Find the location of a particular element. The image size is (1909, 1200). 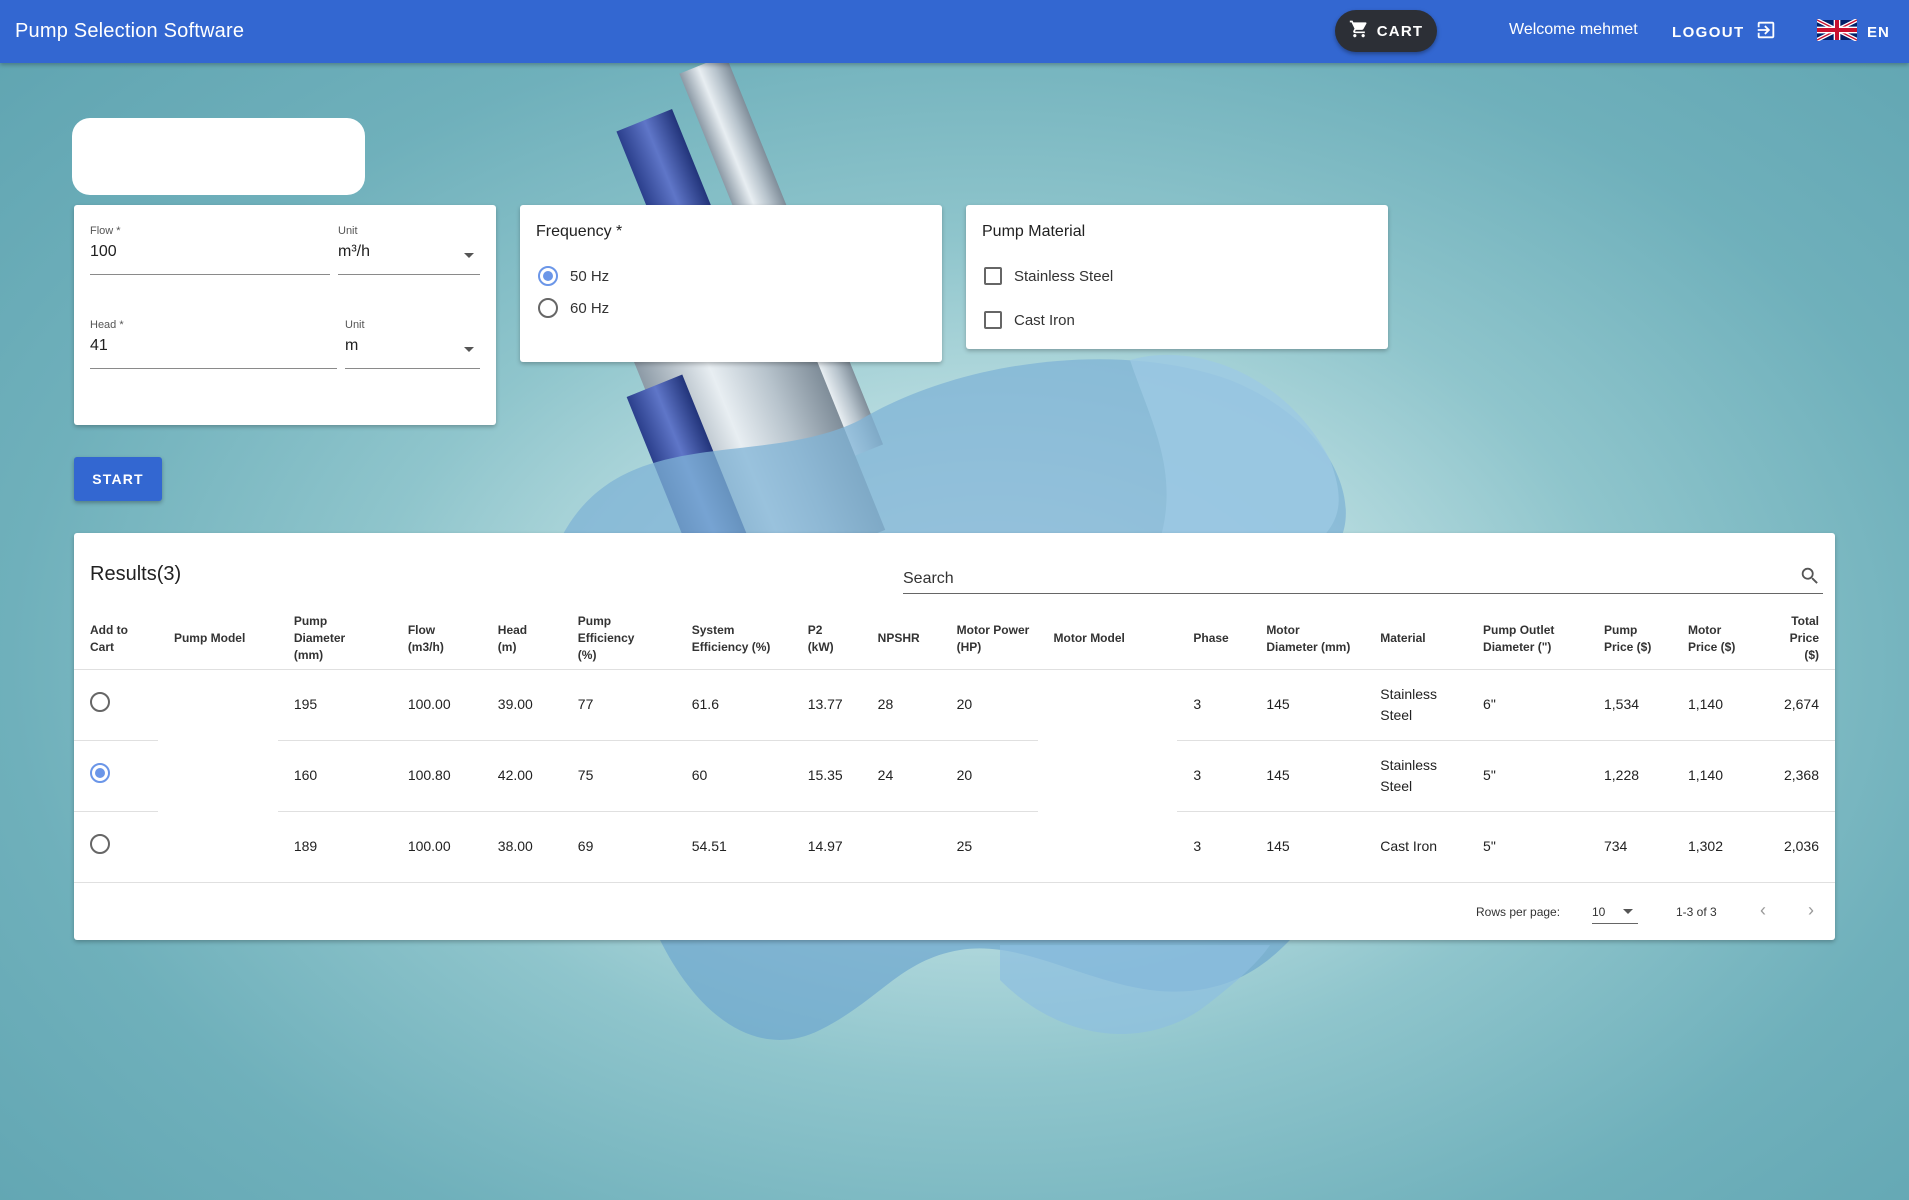

start-button: START is located at coordinates (118, 479).